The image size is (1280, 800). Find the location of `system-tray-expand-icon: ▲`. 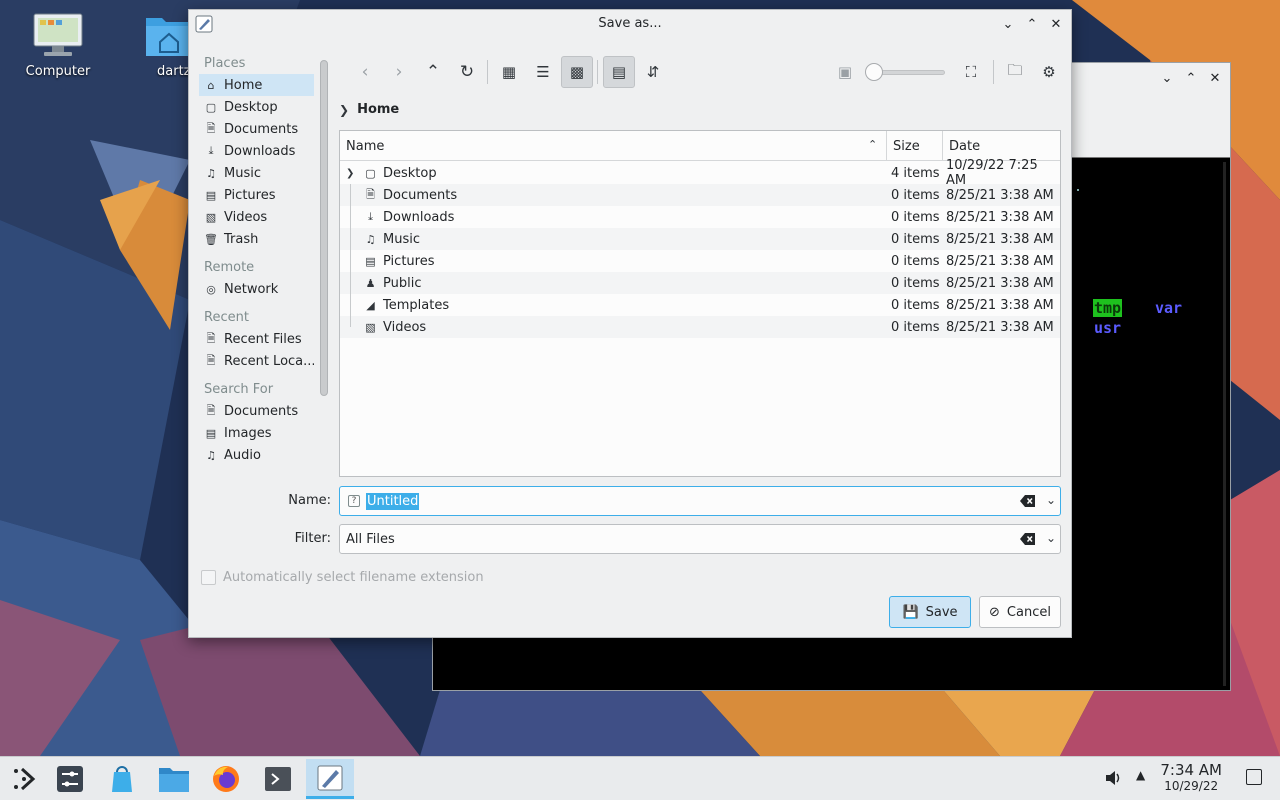

system-tray-expand-icon: ▲ is located at coordinates (1140, 775).